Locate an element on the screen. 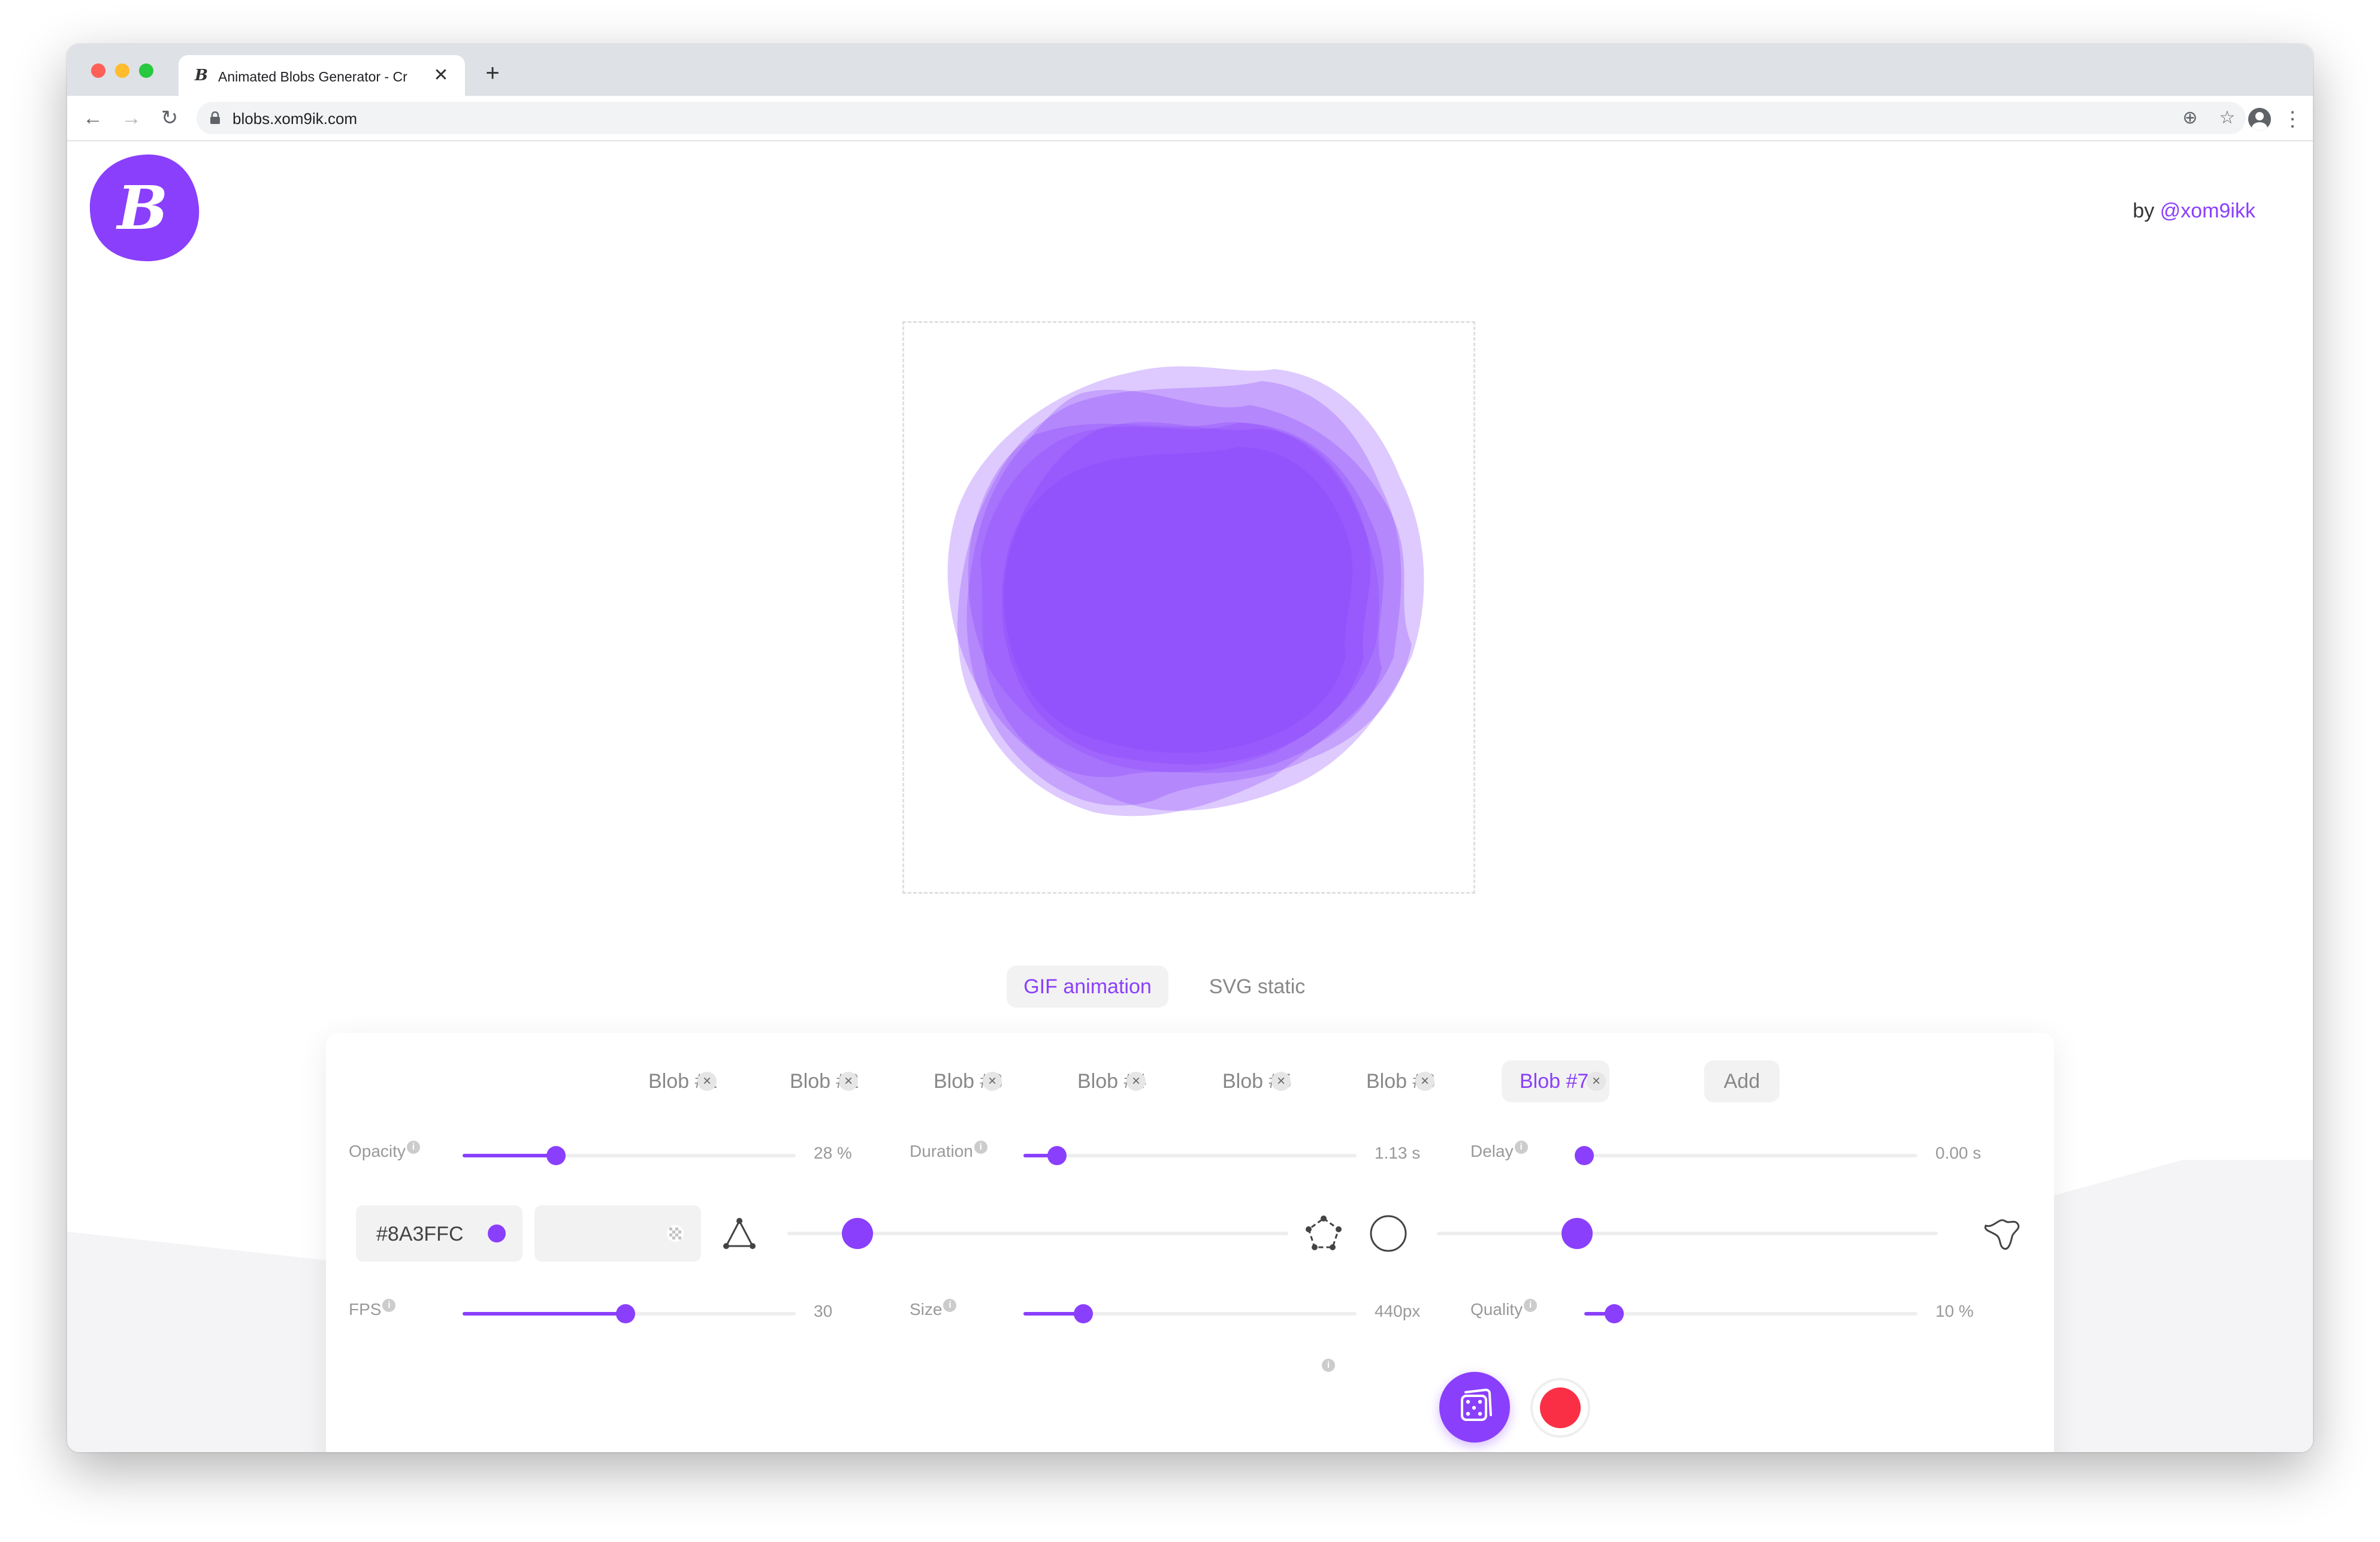  size-slider-thumb is located at coordinates (1084, 1313).